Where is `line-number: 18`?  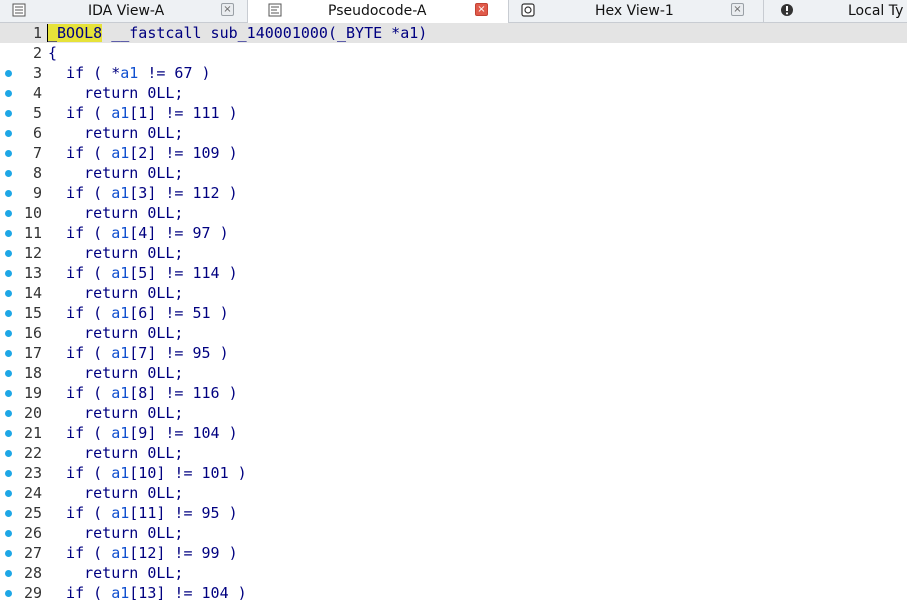 line-number: 18 is located at coordinates (32, 373).